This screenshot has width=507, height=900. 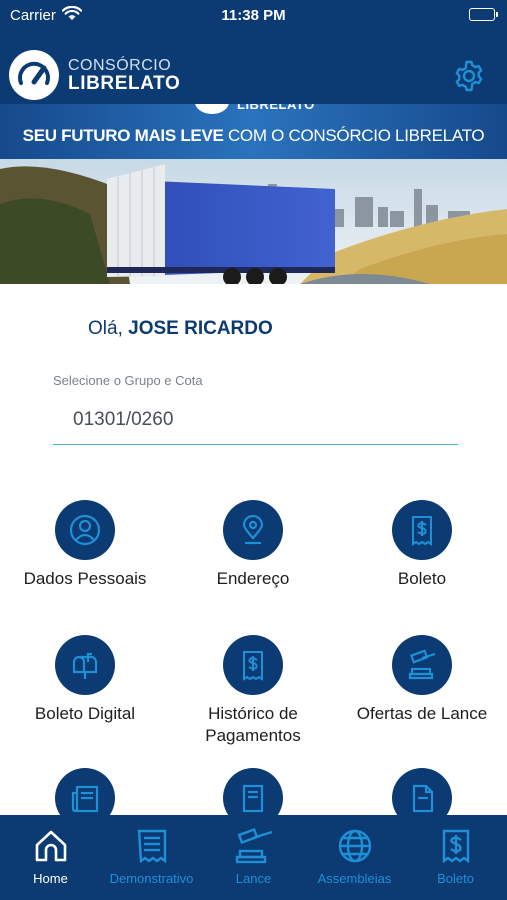 What do you see at coordinates (151, 847) in the screenshot?
I see `receipt-list-icon` at bounding box center [151, 847].